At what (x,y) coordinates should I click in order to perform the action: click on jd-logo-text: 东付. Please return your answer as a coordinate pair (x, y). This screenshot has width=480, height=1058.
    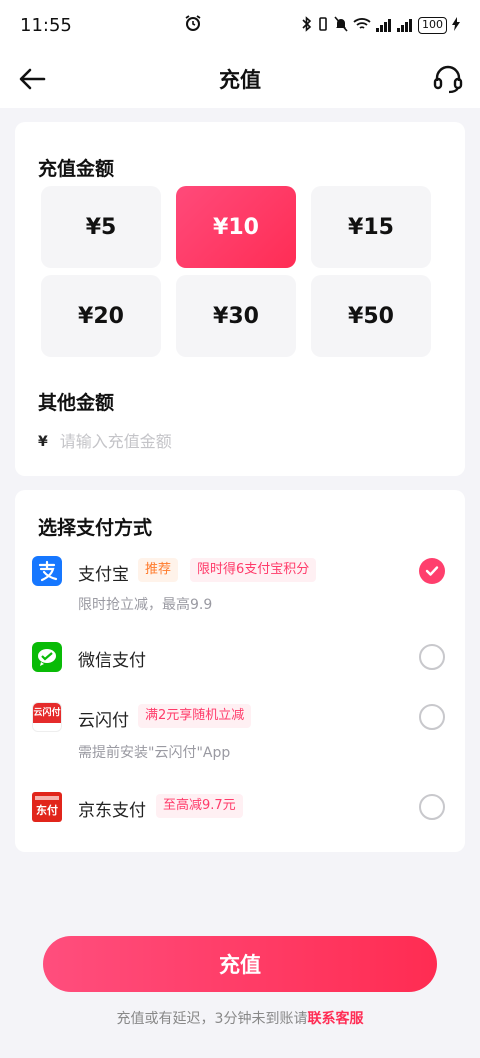
    Looking at the image, I should click on (47, 810).